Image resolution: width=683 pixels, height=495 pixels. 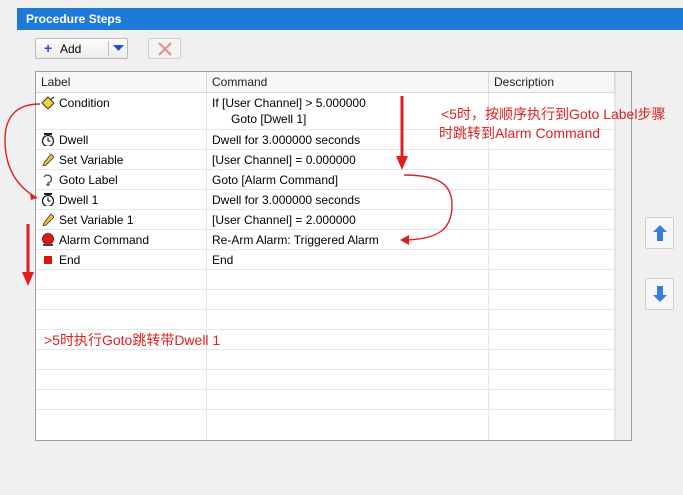 What do you see at coordinates (520, 133) in the screenshot?
I see `annotation-right-line2: 时跳转到Alarm Command` at bounding box center [520, 133].